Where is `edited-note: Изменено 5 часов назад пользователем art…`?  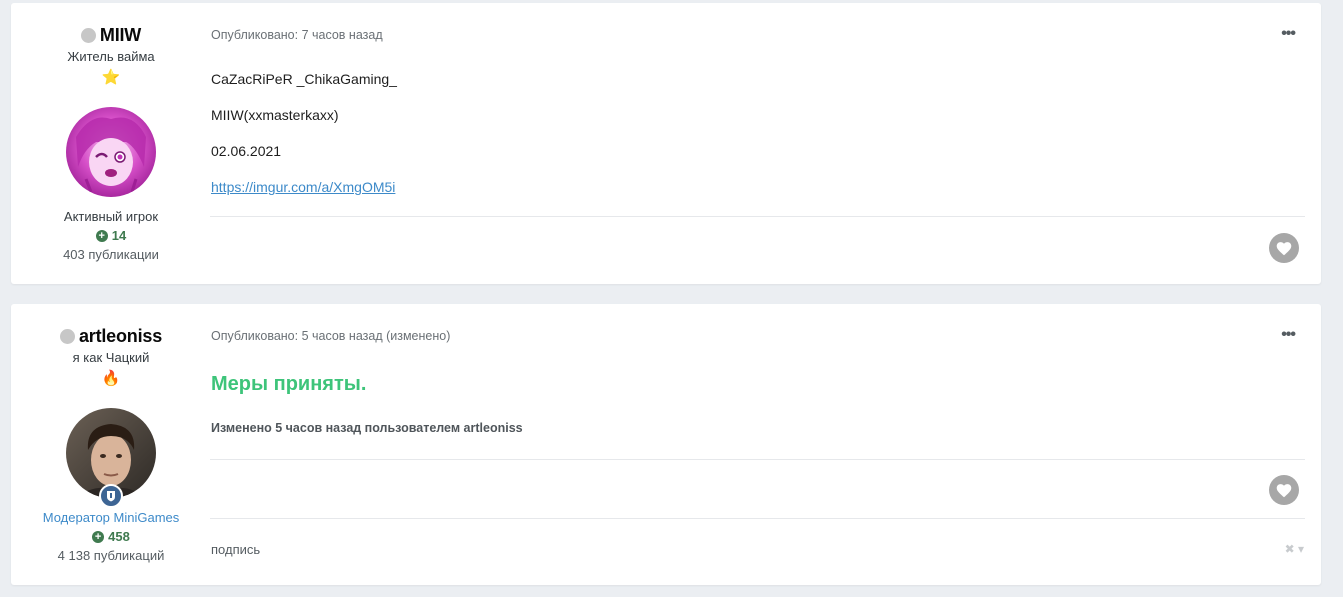
edited-note: Изменено 5 часов назад пользователем art… is located at coordinates (367, 428).